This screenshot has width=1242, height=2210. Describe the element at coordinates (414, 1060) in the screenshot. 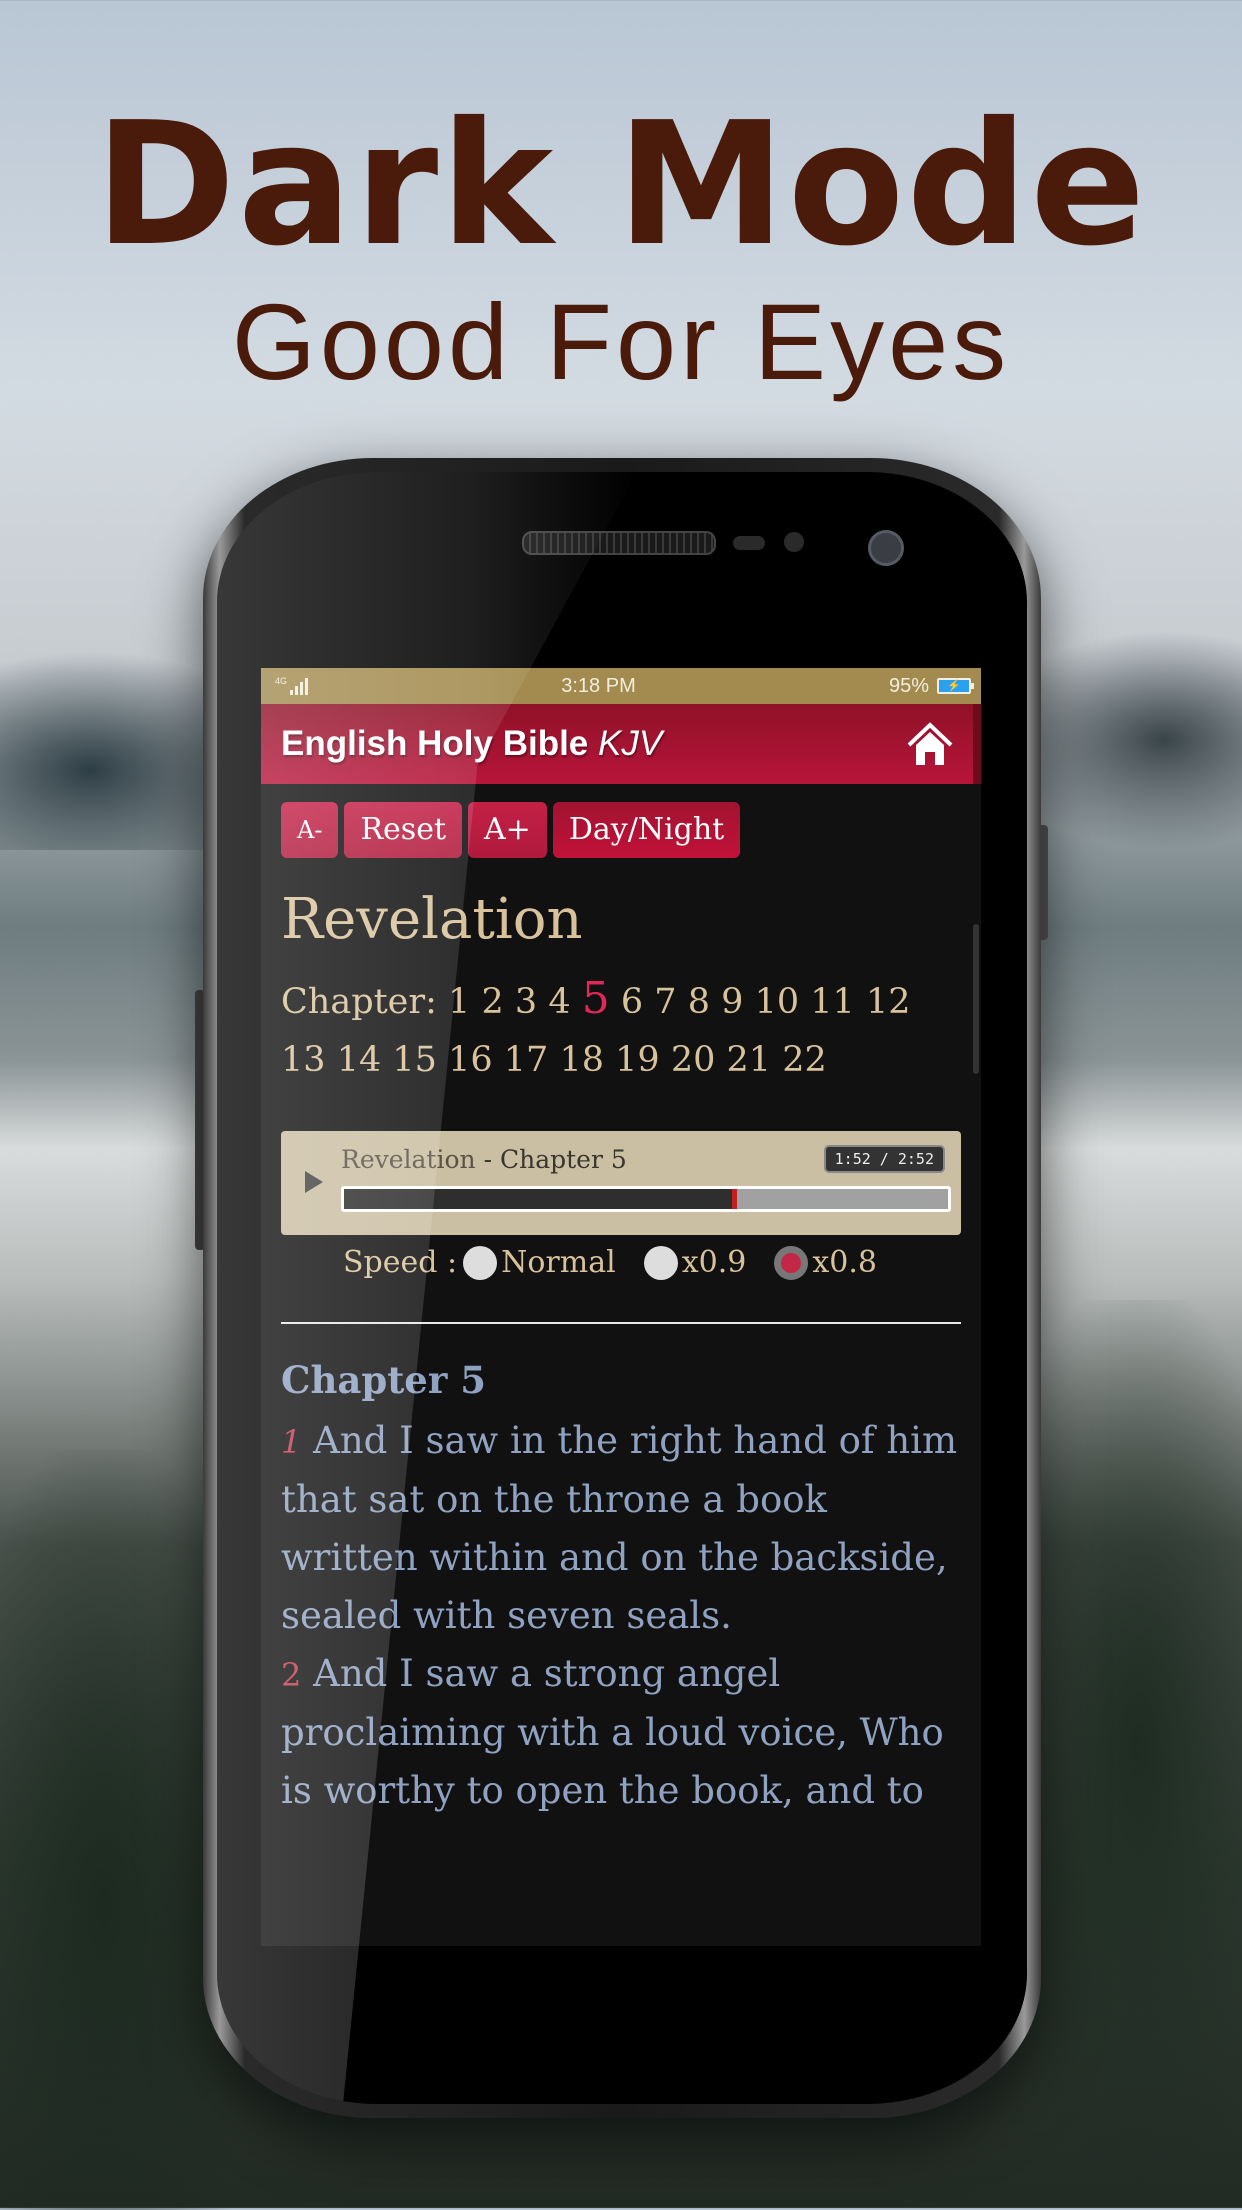

I see `chapter-link-15: 15` at that location.